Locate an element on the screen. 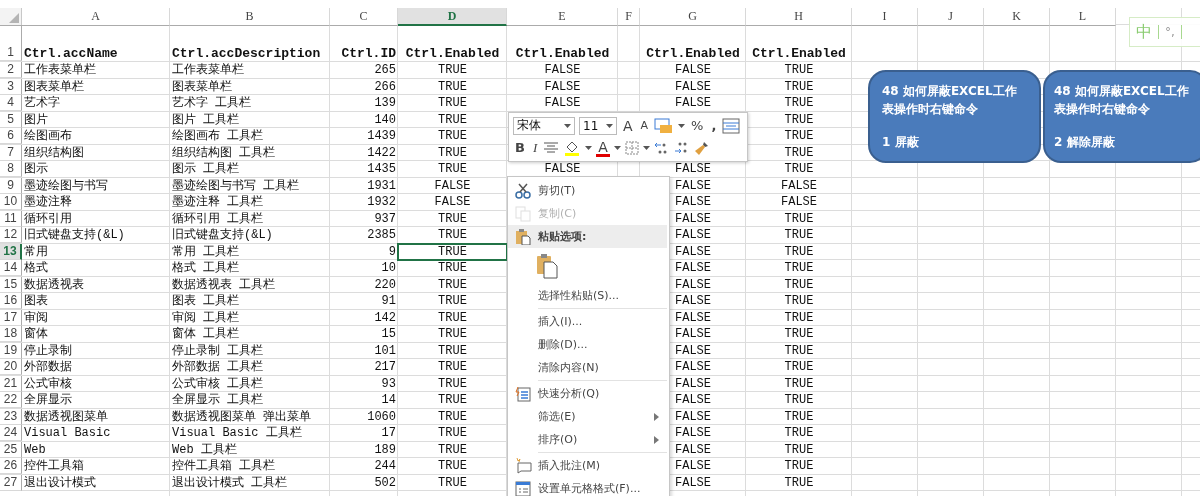  column-header: B is located at coordinates (250, 17).